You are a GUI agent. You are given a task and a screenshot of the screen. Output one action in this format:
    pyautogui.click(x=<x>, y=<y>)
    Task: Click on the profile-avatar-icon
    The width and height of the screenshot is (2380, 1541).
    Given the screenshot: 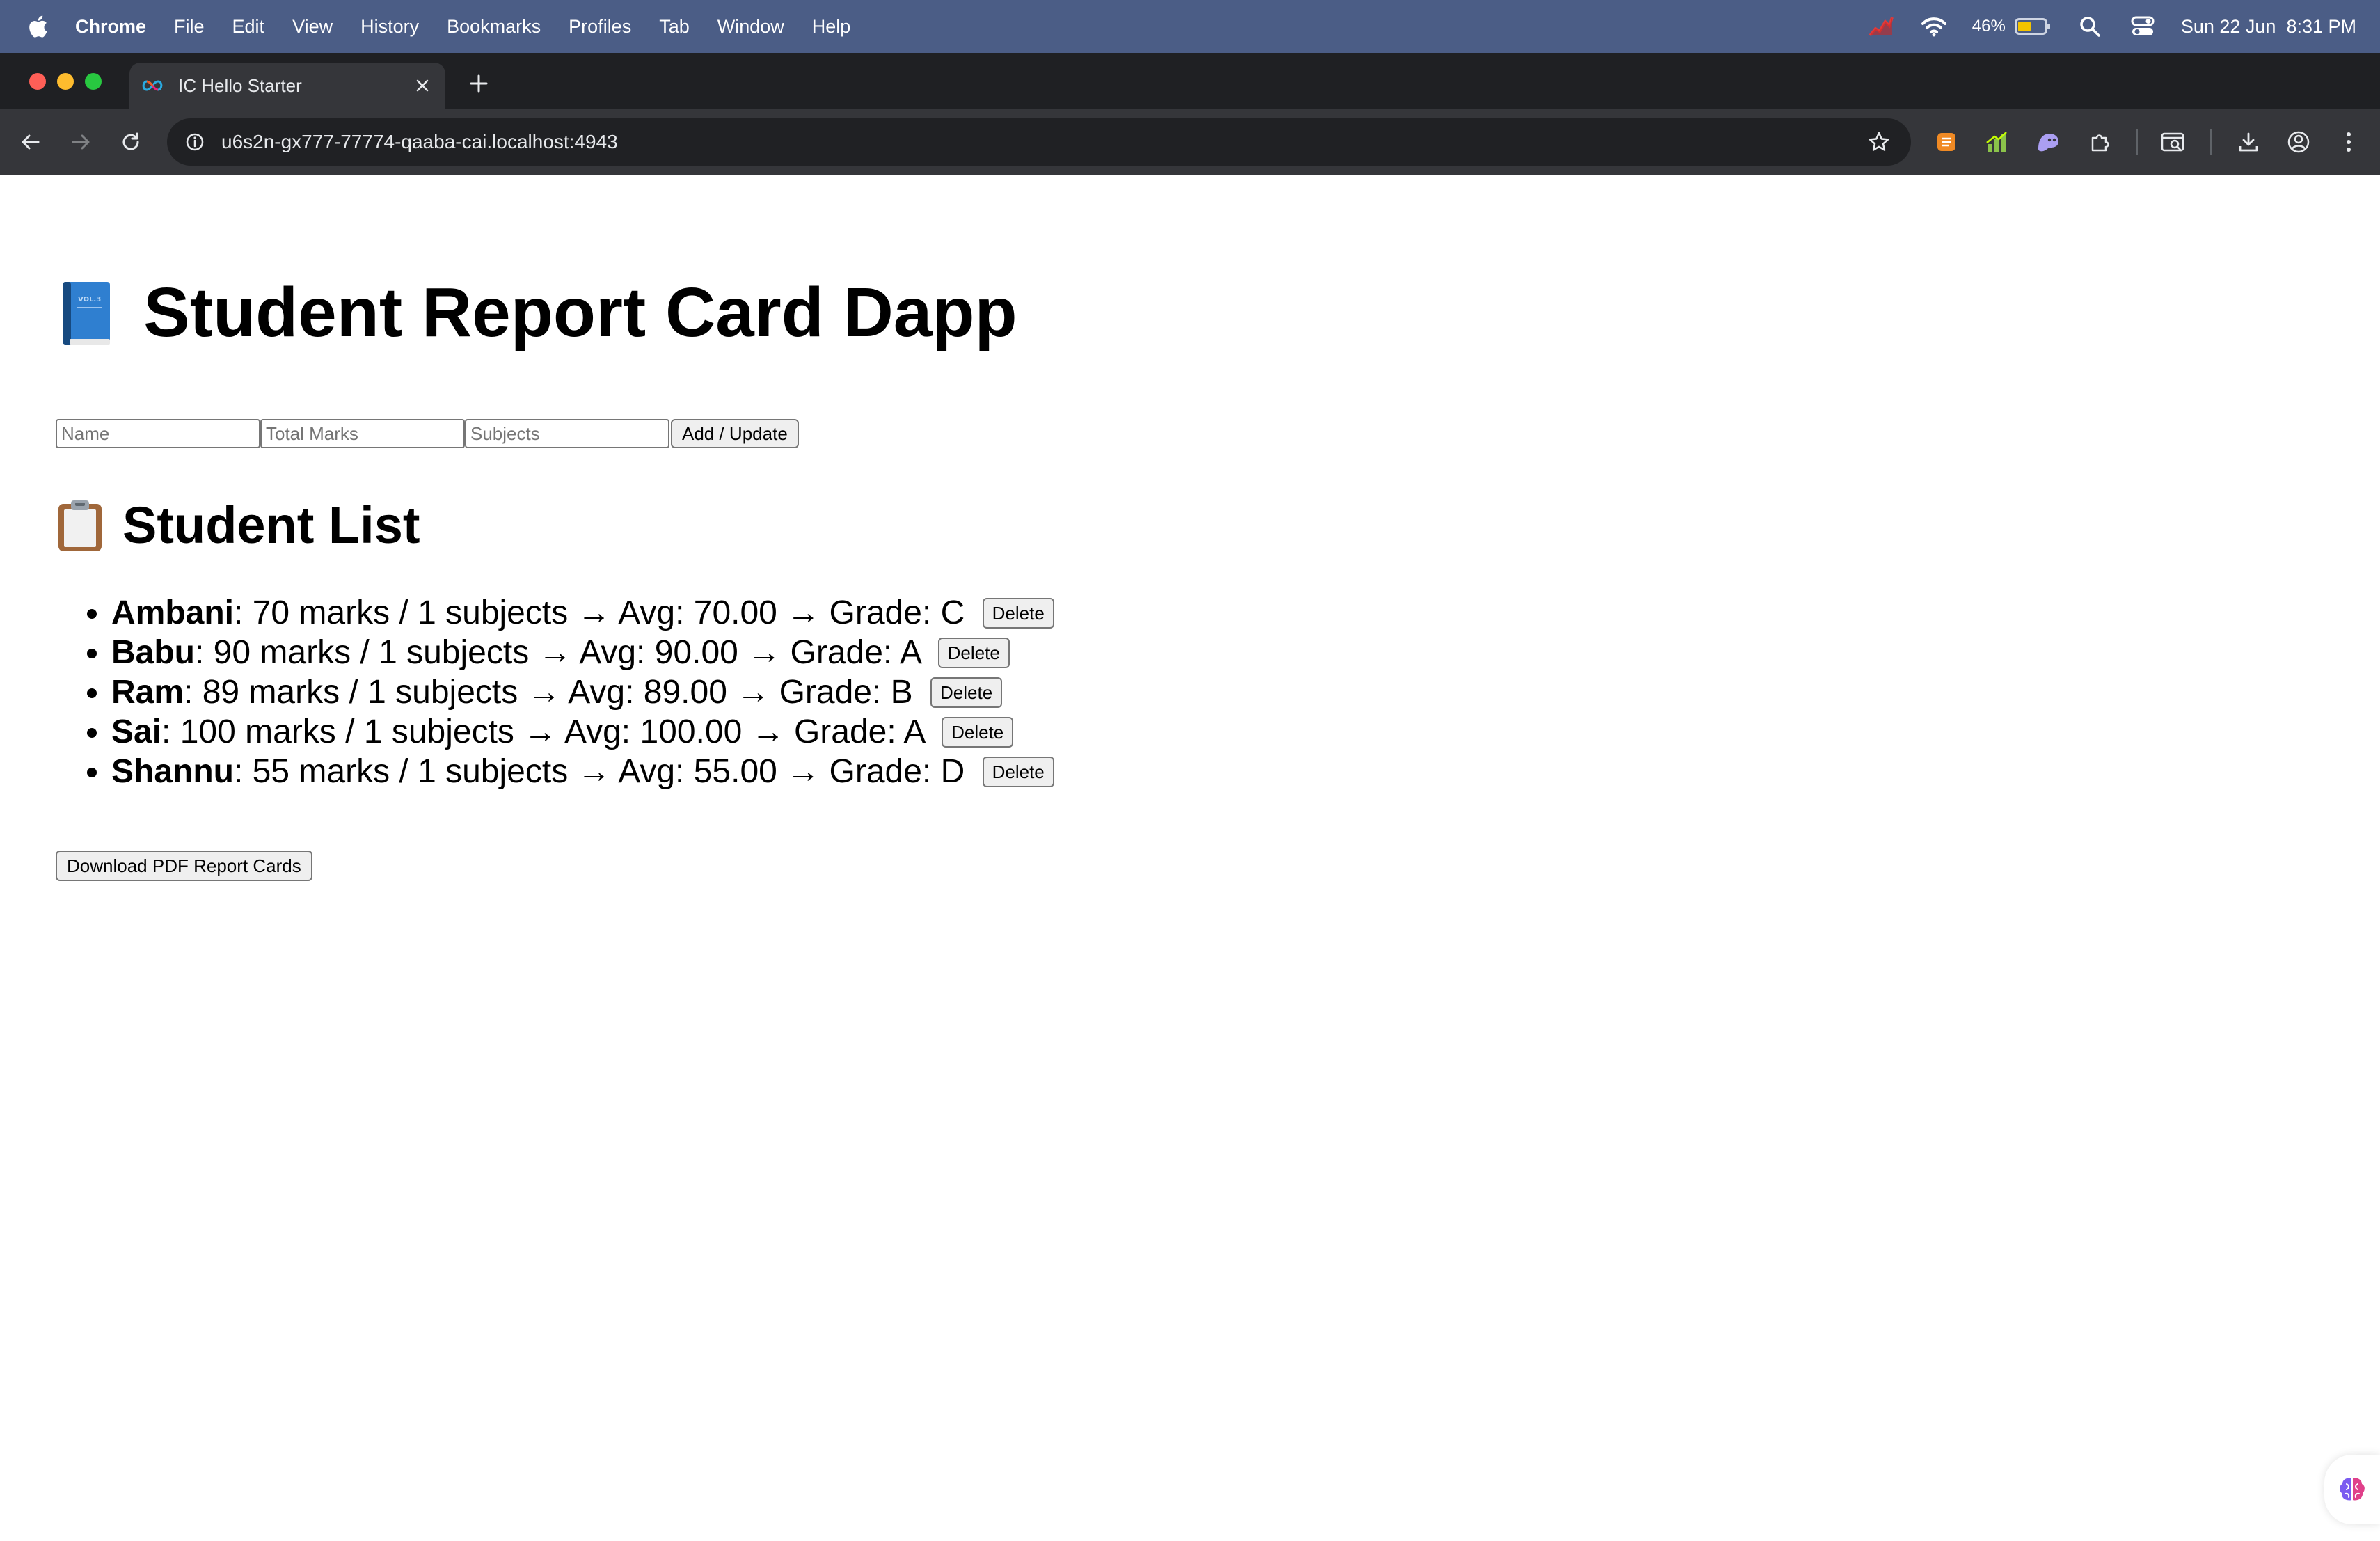 What is the action you would take?
    pyautogui.click(x=2299, y=142)
    